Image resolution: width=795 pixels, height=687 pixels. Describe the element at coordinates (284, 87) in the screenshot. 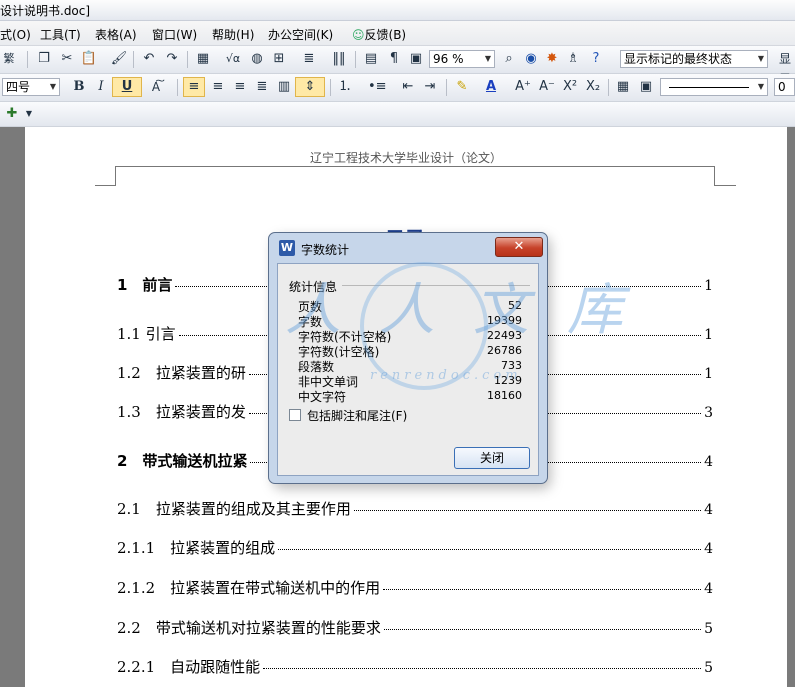

I see `distributed-button: ▥` at that location.